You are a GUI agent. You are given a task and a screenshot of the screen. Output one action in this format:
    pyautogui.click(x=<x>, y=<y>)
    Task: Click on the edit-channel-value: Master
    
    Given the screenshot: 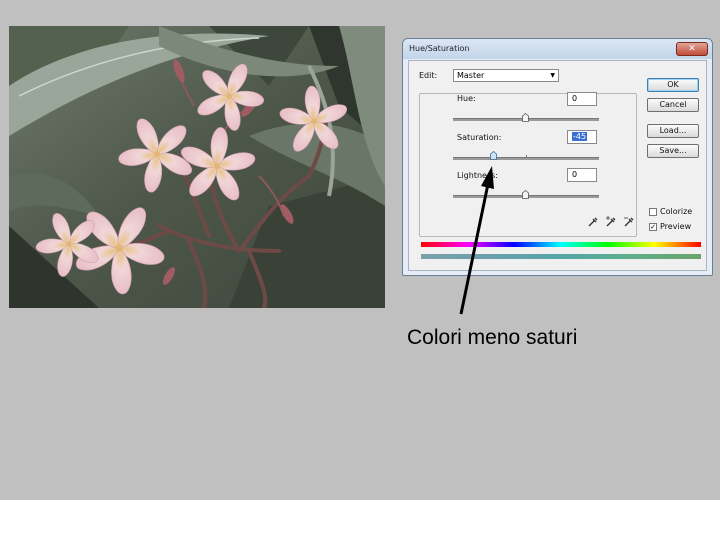 What is the action you would take?
    pyautogui.click(x=471, y=75)
    